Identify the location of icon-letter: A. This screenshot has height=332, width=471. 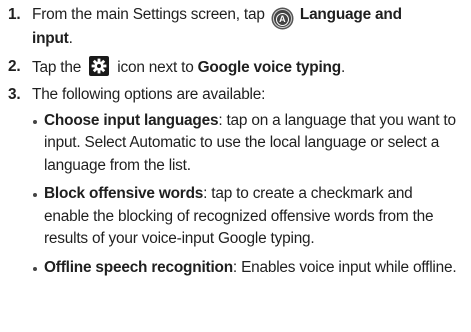
(282, 19).